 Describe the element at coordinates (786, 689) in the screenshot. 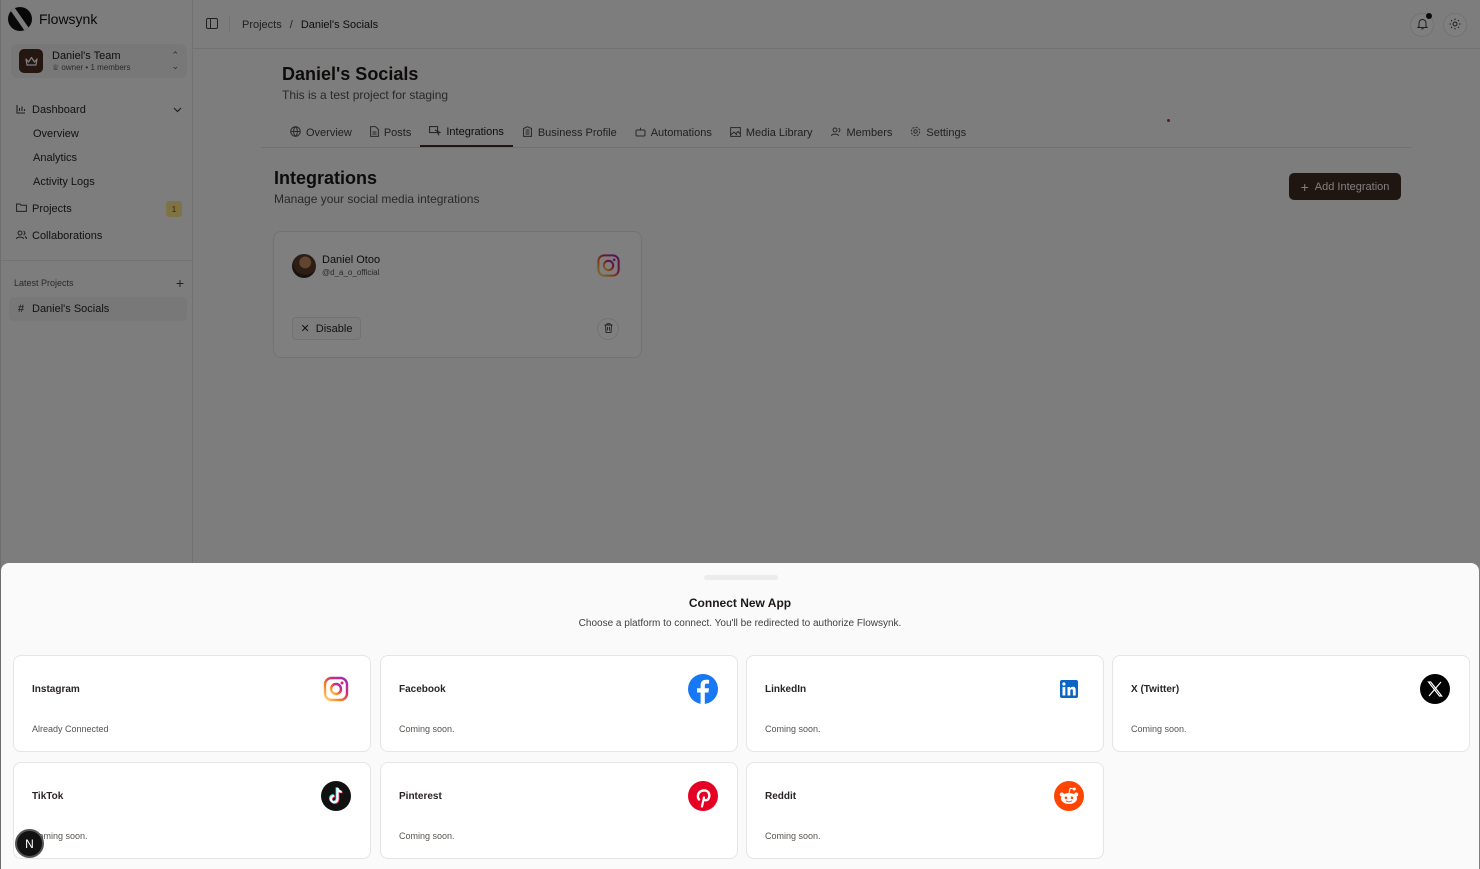

I see `app-name: LinkedIn` at that location.